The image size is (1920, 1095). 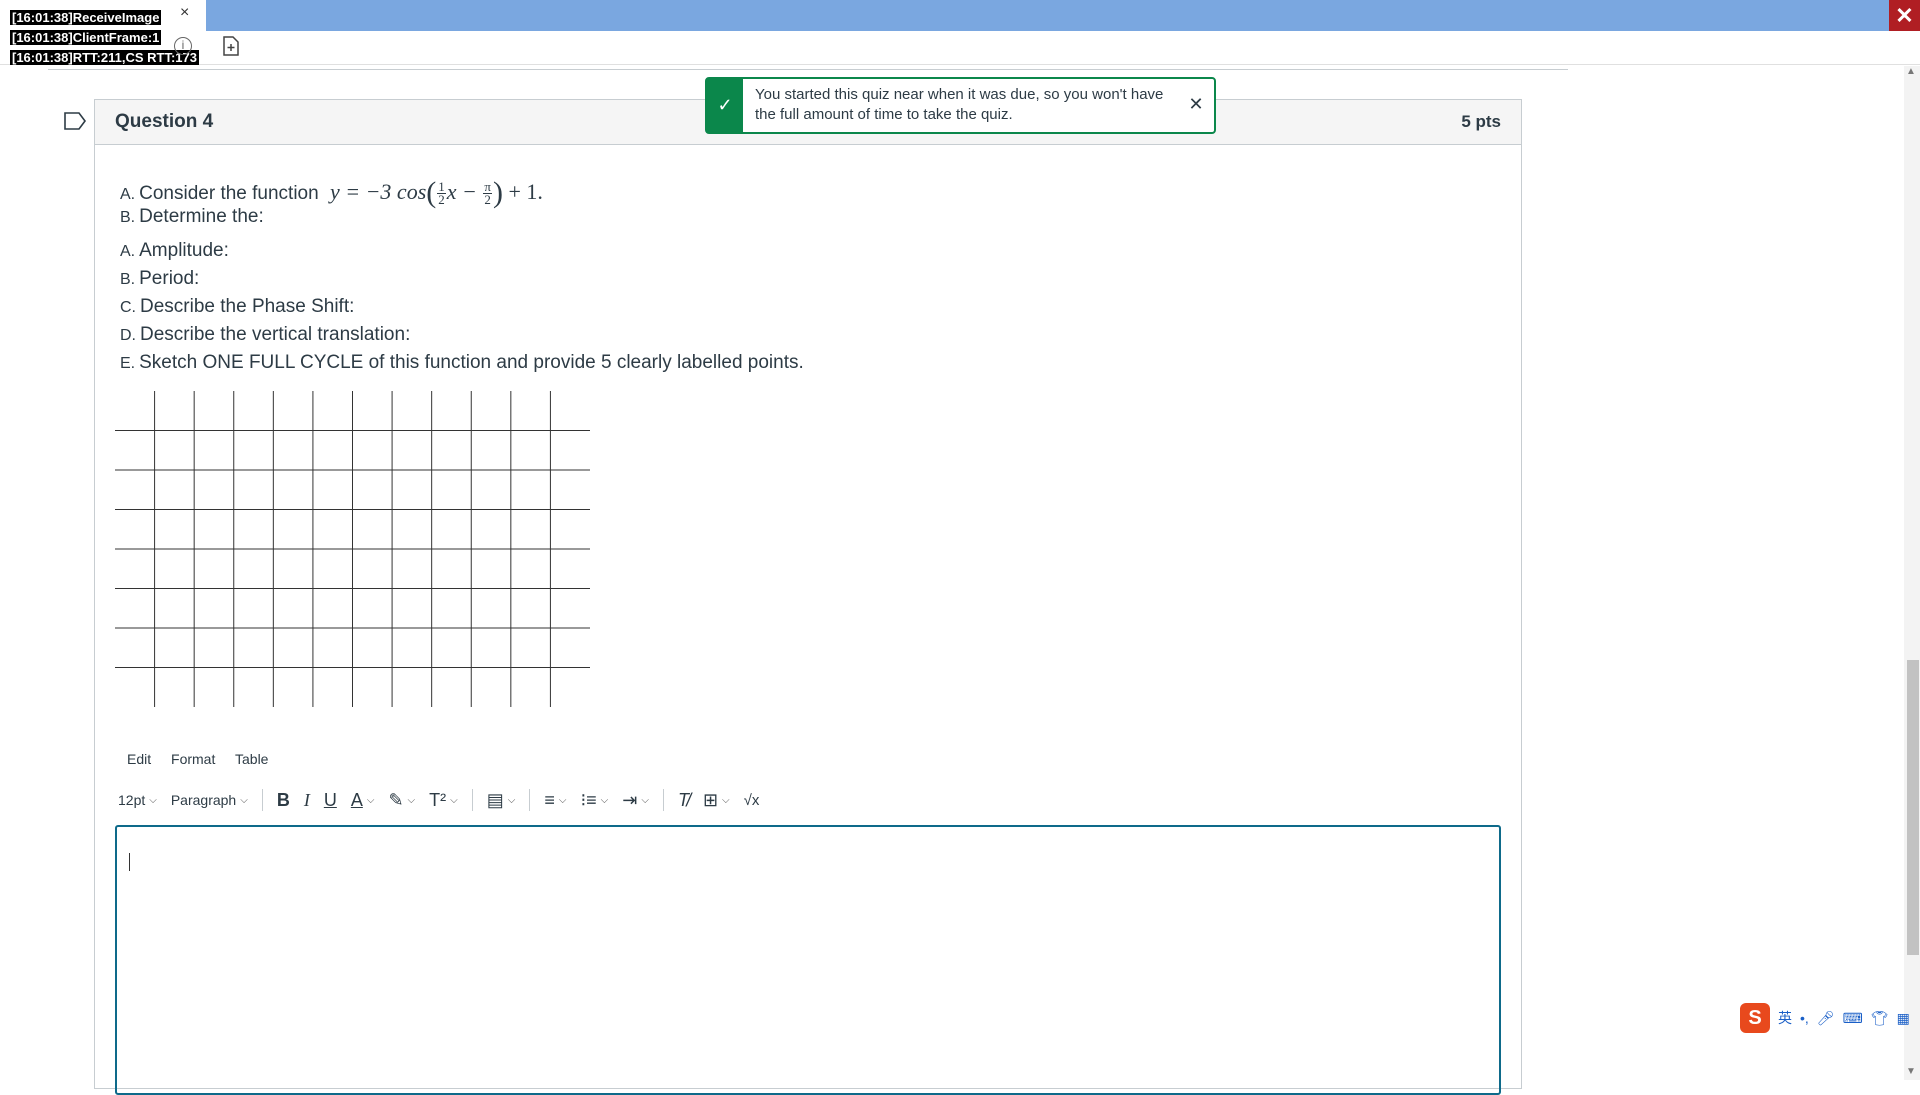 What do you see at coordinates (192, 216) in the screenshot?
I see `list-item: B. Determine the:` at bounding box center [192, 216].